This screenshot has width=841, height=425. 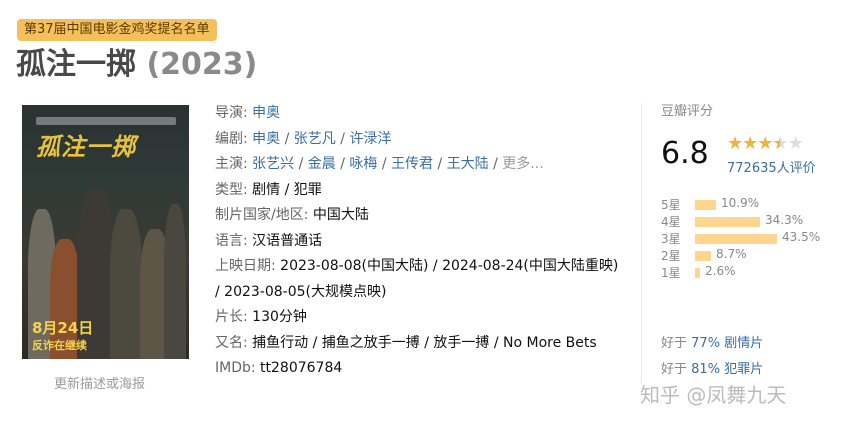 I want to click on imdb-value: tt28076784, so click(x=301, y=368).